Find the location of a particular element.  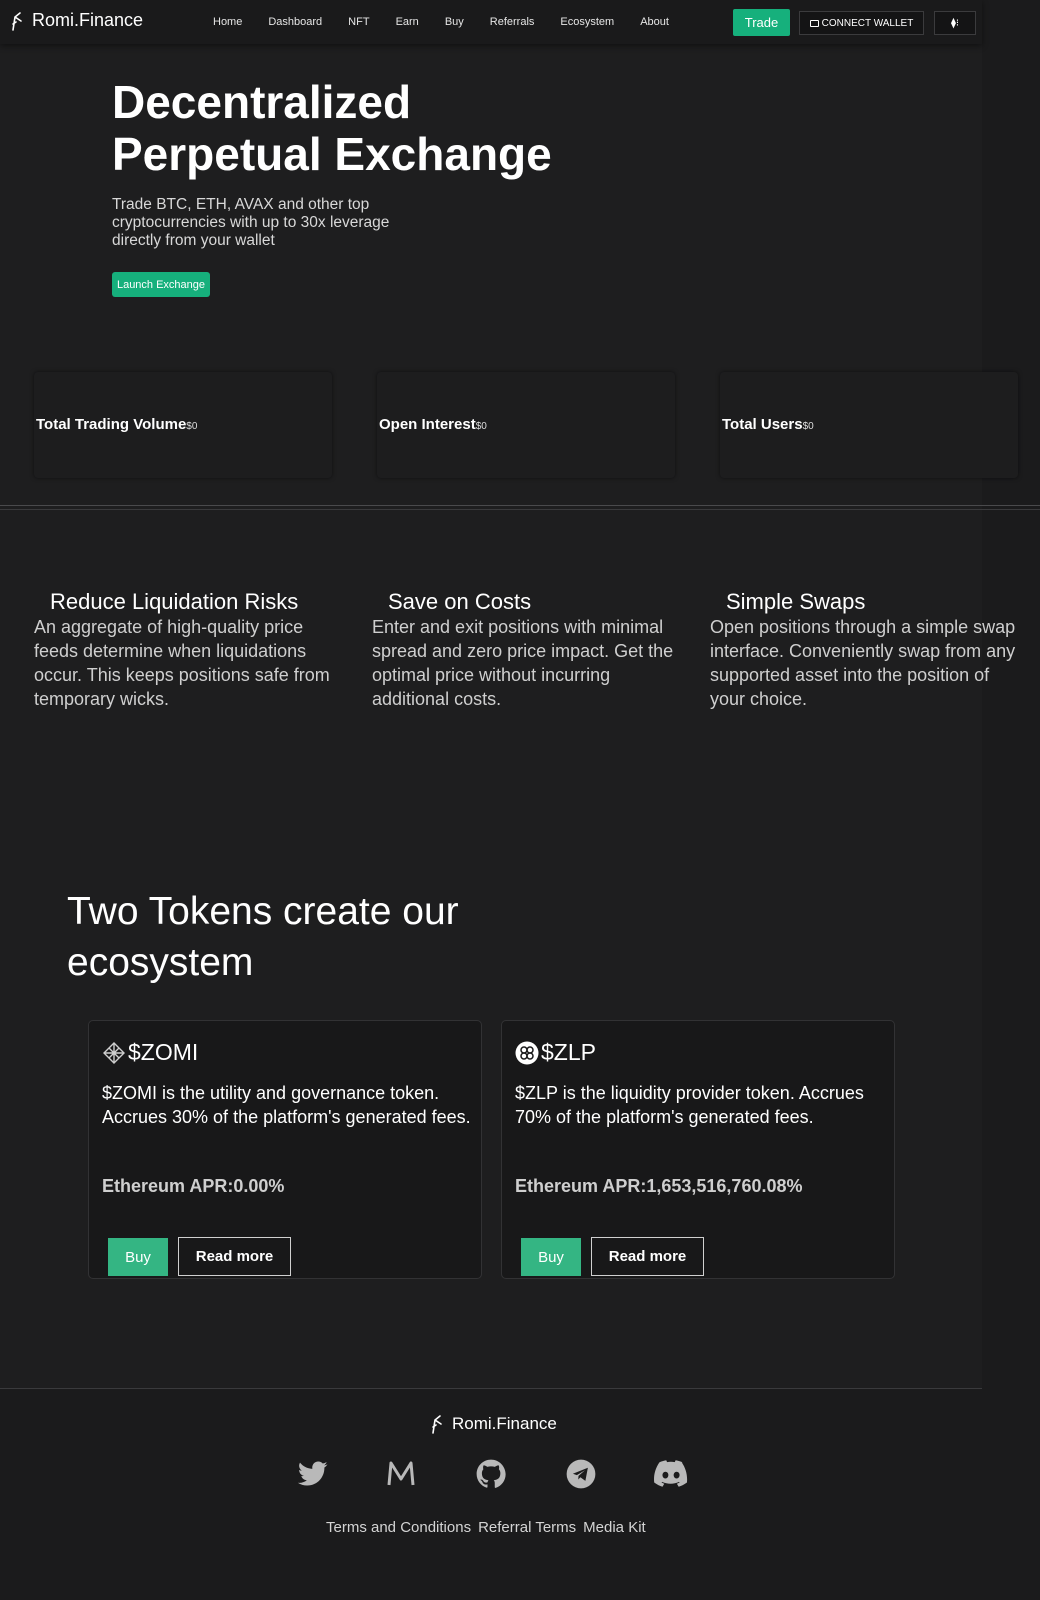

footer-brand: Romi.Finance is located at coordinates (493, 1424).